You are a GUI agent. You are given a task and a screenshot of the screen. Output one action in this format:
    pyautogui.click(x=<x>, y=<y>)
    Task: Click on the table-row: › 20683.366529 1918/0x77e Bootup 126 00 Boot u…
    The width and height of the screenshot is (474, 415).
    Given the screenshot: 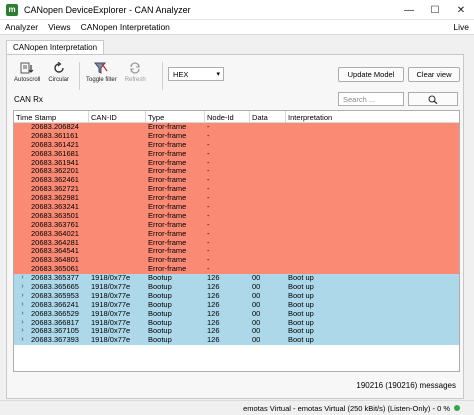 What is the action you would take?
    pyautogui.click(x=236, y=314)
    